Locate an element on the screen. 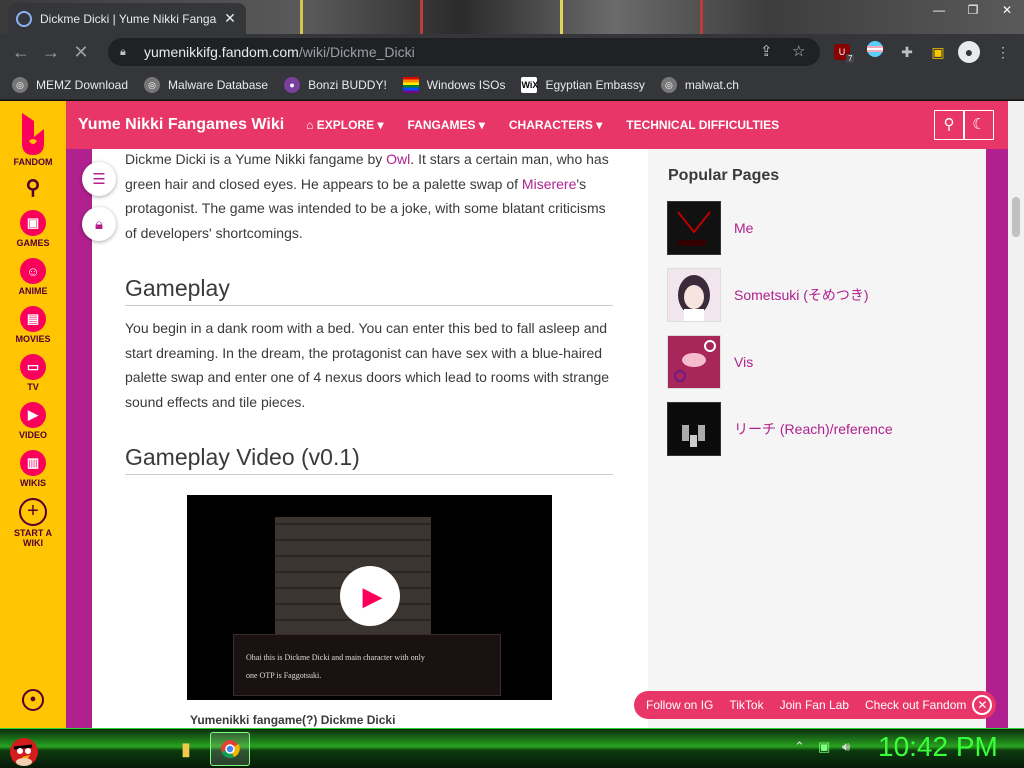 This screenshot has height=768, width=1024. global-nav-anime: ☺ ANIME is located at coordinates (33, 277).